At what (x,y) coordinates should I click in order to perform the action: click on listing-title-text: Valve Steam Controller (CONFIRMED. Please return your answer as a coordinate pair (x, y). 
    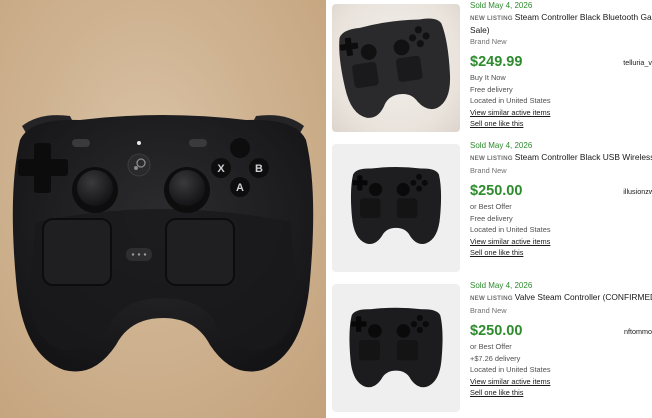
    Looking at the image, I should click on (583, 297).